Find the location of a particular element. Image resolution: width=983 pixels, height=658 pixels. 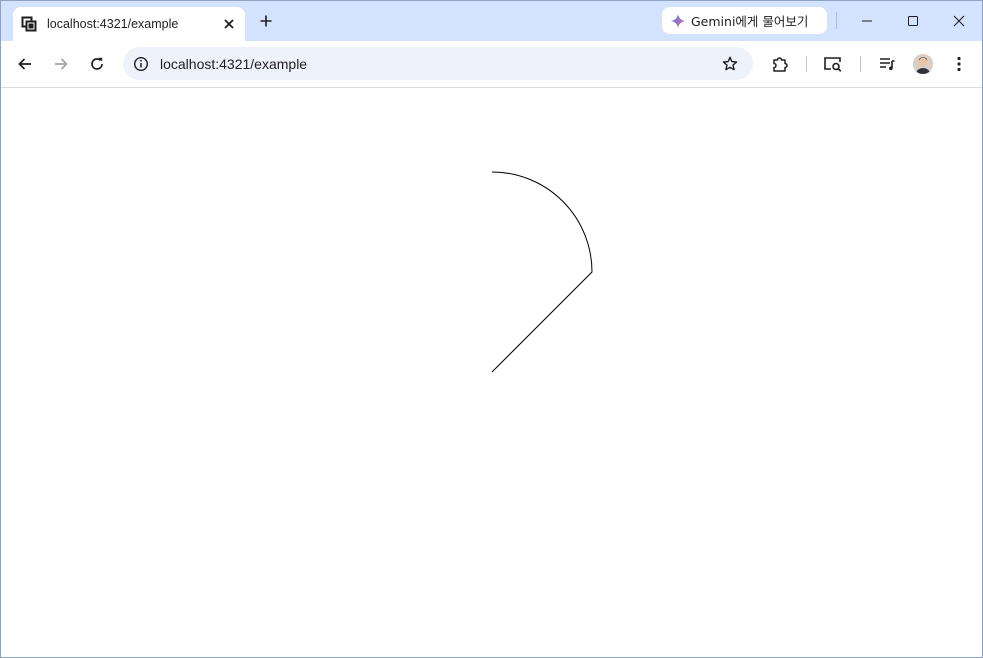

avatar is located at coordinates (923, 64).